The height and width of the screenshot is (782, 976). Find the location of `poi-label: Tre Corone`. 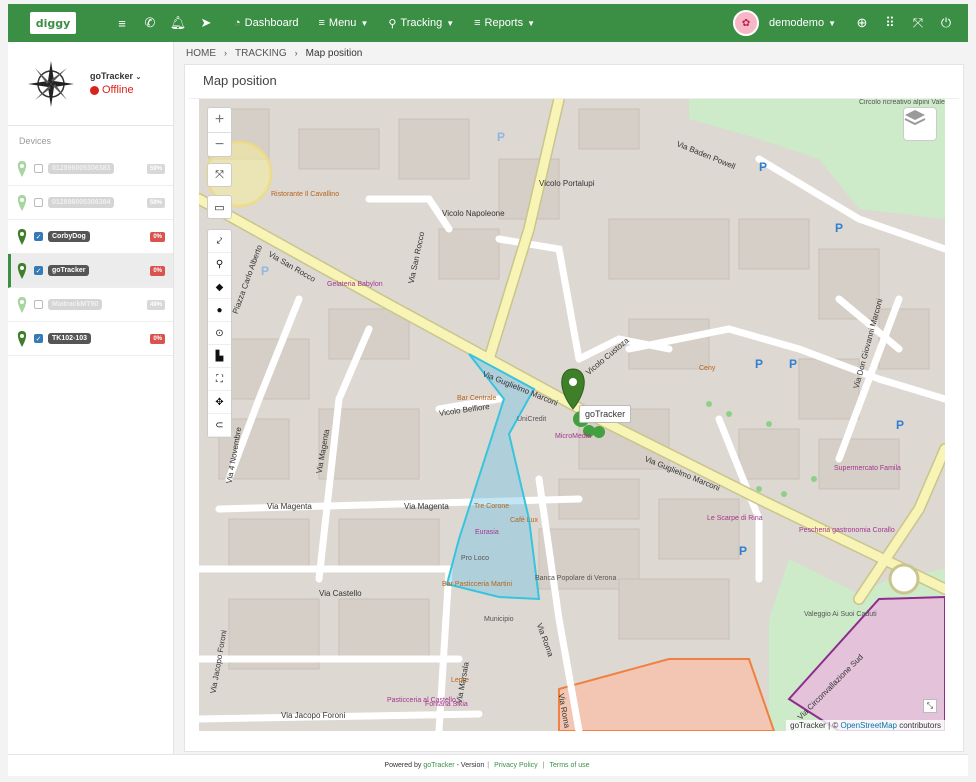

poi-label: Tre Corone is located at coordinates (491, 506).